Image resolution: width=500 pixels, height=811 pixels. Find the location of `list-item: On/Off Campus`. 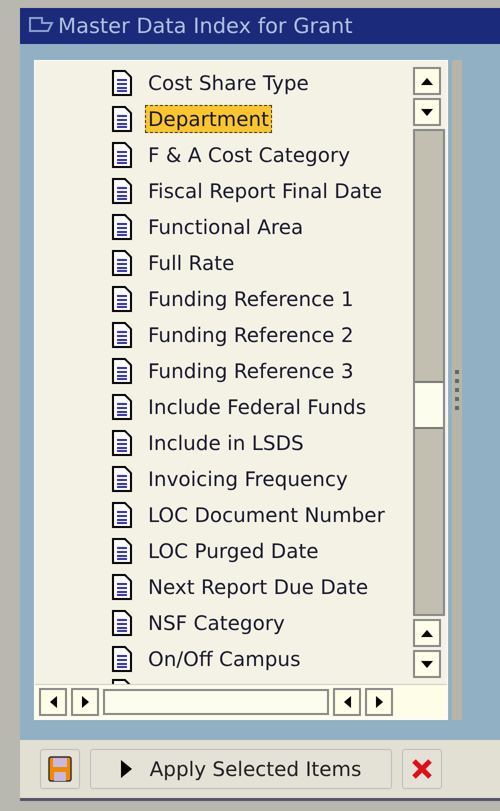

list-item: On/Off Campus is located at coordinates (224, 659).